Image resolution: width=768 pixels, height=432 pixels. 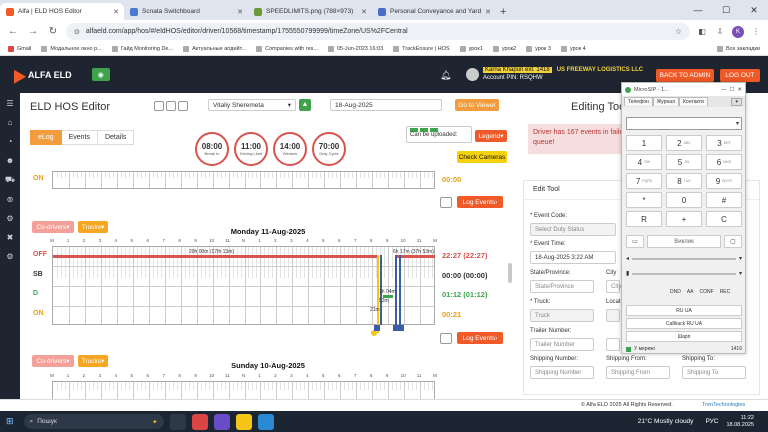 I want to click on close-window-icon: ✕, so click(x=754, y=10).